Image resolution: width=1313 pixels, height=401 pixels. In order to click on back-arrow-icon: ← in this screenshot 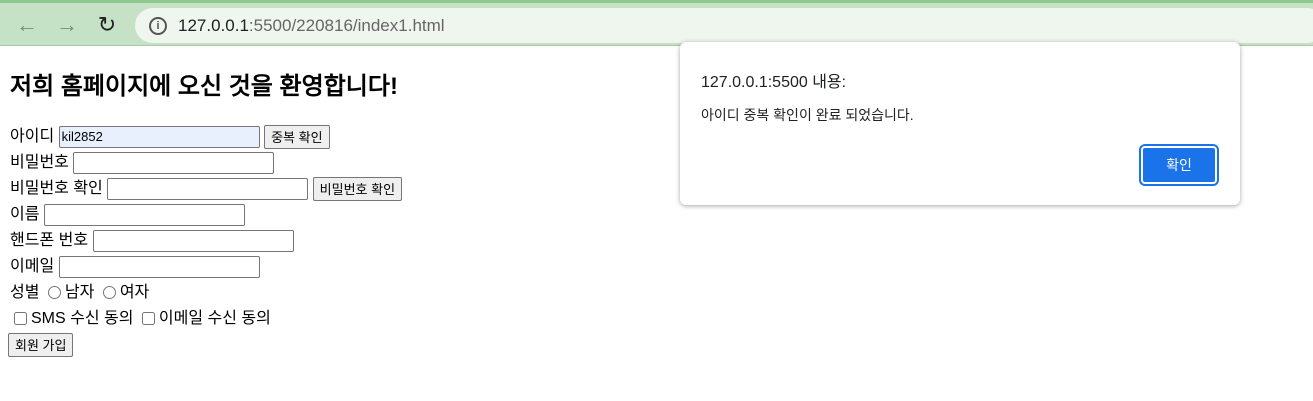, I will do `click(27, 25)`.